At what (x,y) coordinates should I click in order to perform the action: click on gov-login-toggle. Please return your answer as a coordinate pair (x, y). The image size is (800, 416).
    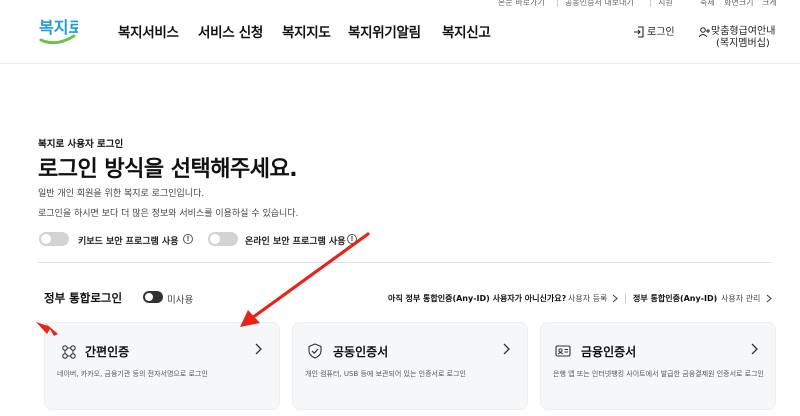
    Looking at the image, I should click on (153, 297).